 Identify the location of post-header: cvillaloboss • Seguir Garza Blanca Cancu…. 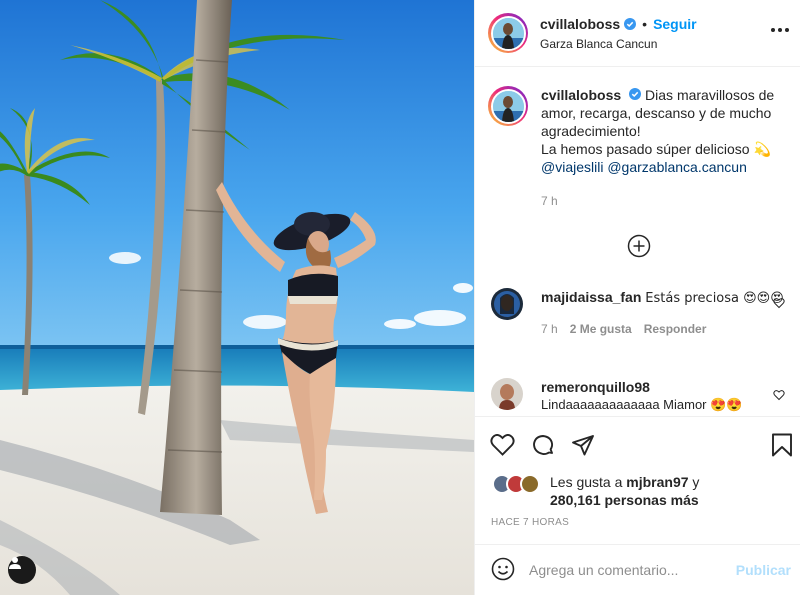
(637, 33).